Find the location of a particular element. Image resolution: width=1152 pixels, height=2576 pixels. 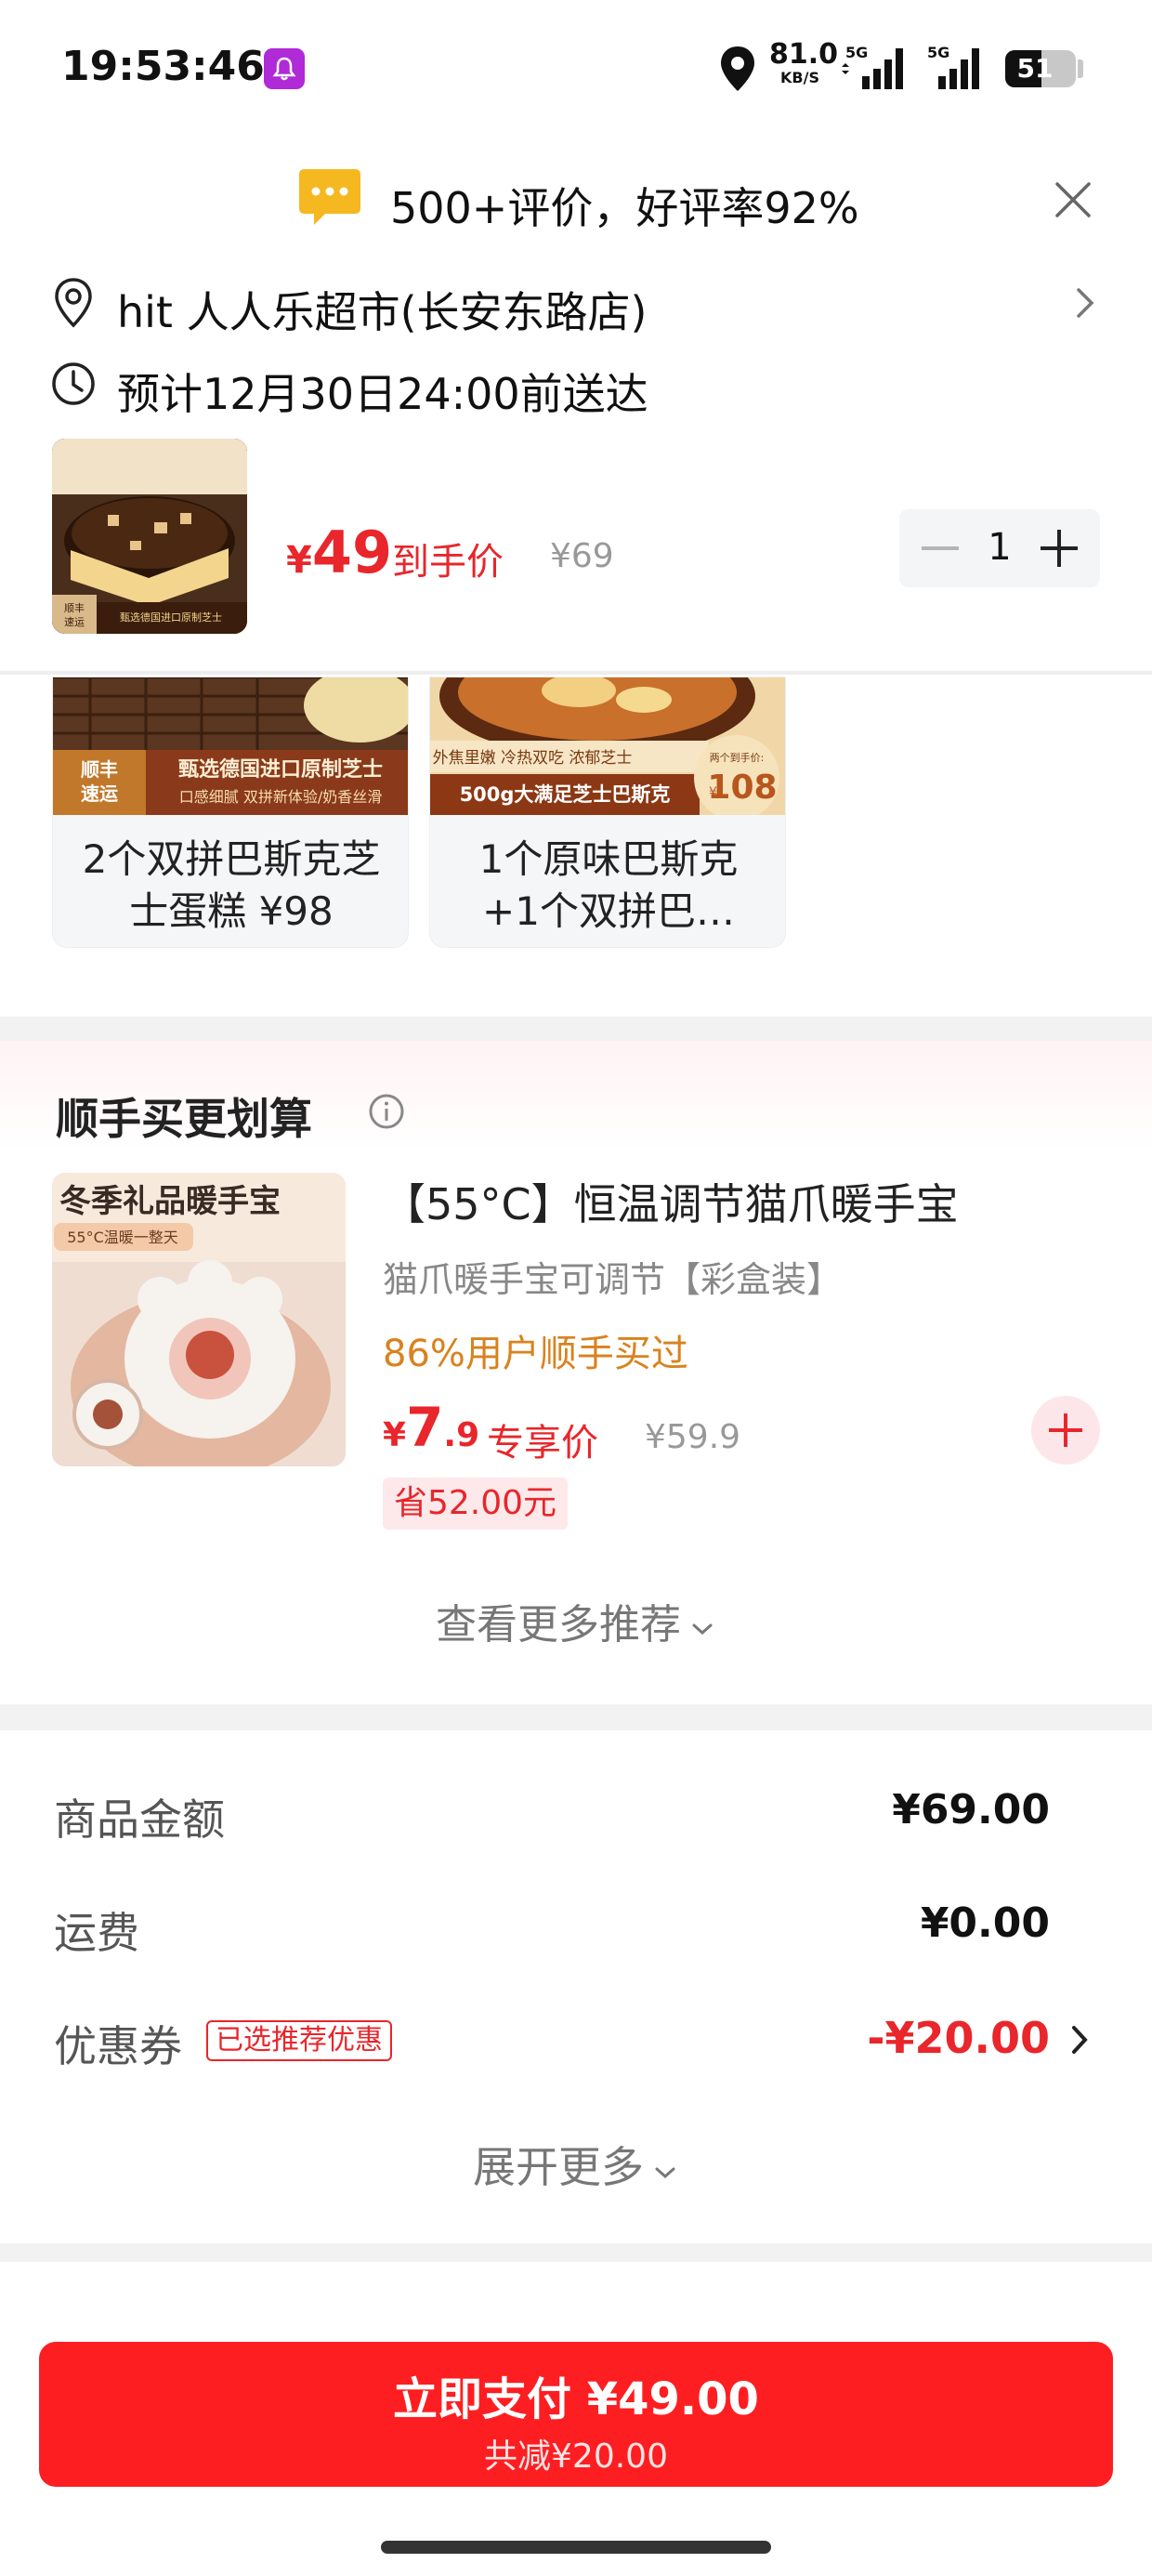

price-label: 到手价 is located at coordinates (448, 562).